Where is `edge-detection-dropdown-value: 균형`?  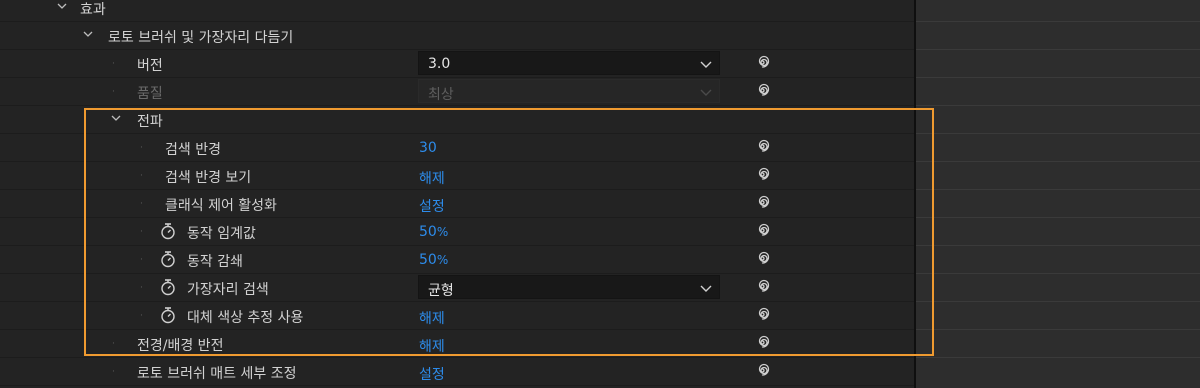
edge-detection-dropdown-value: 균형 is located at coordinates (441, 291).